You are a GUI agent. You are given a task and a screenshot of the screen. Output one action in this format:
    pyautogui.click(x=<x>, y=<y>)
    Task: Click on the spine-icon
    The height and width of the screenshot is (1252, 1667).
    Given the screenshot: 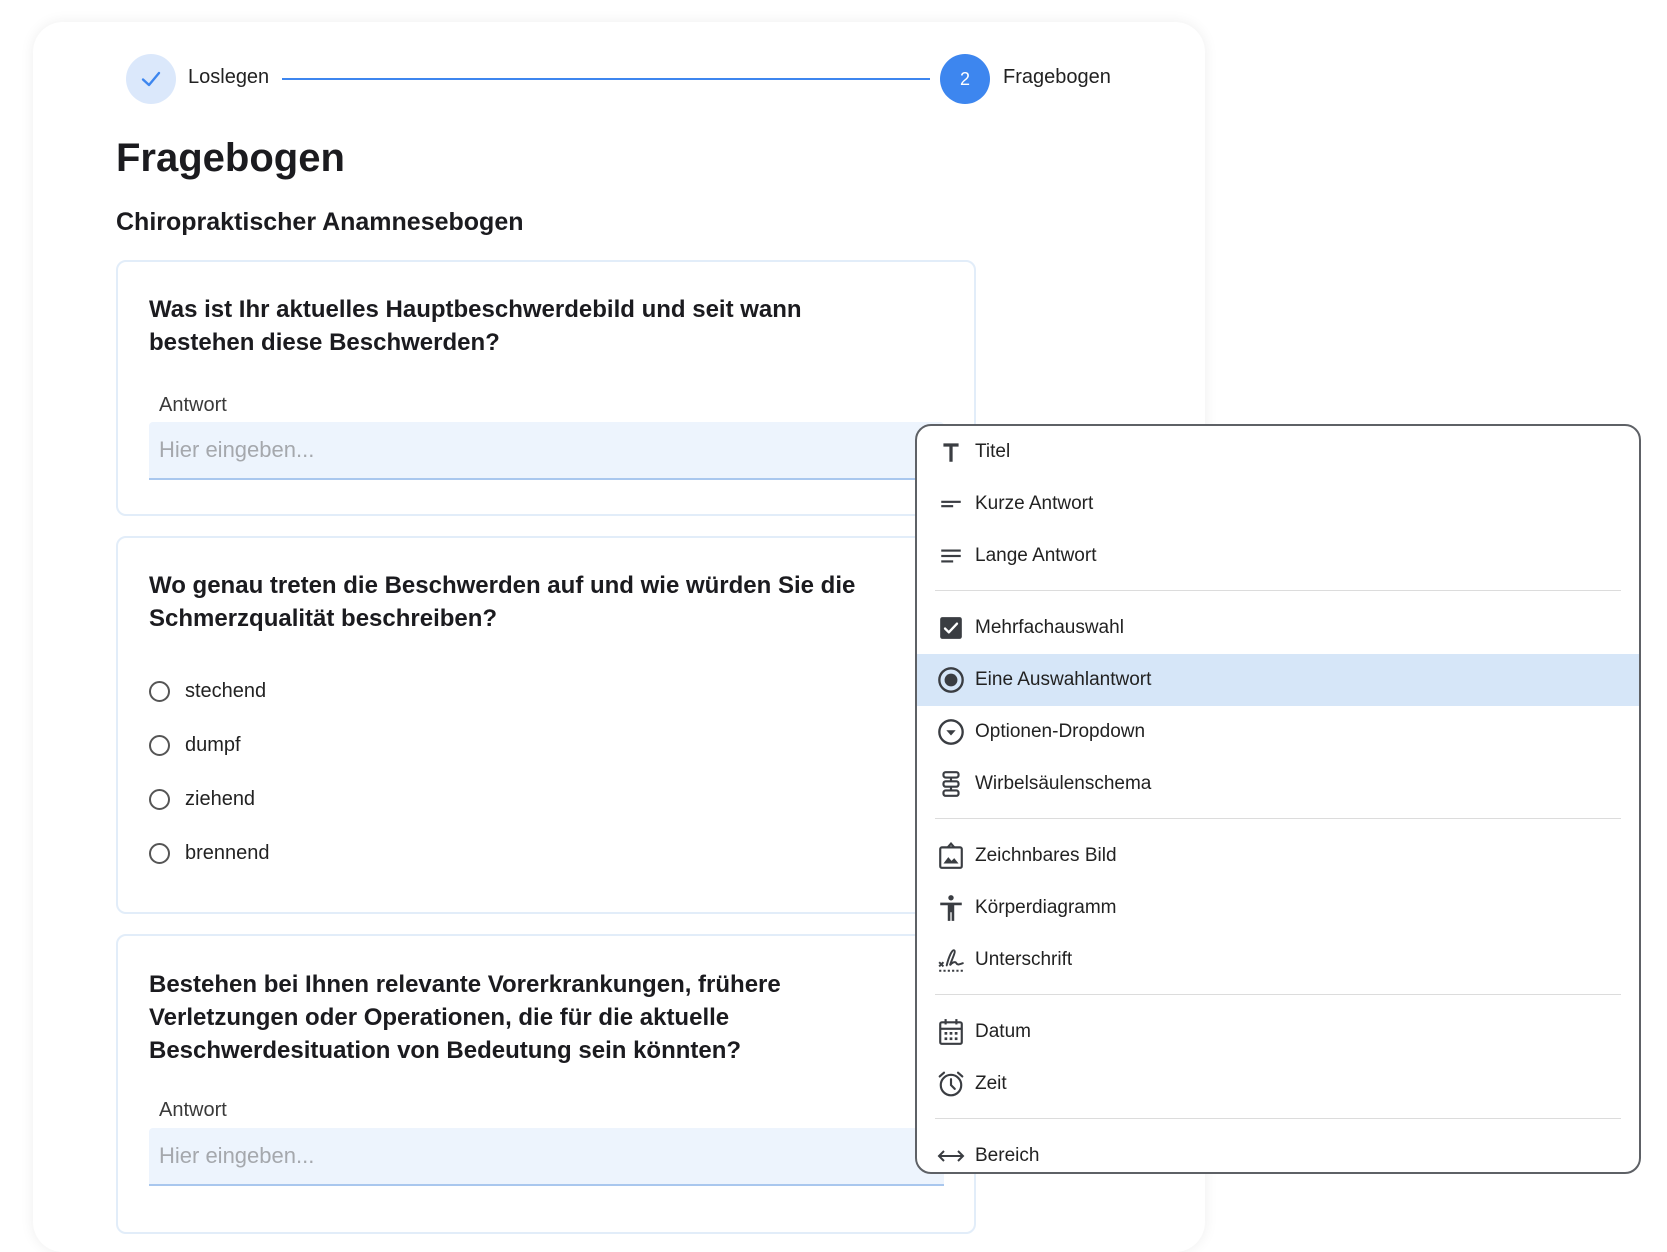 What is the action you would take?
    pyautogui.click(x=951, y=784)
    